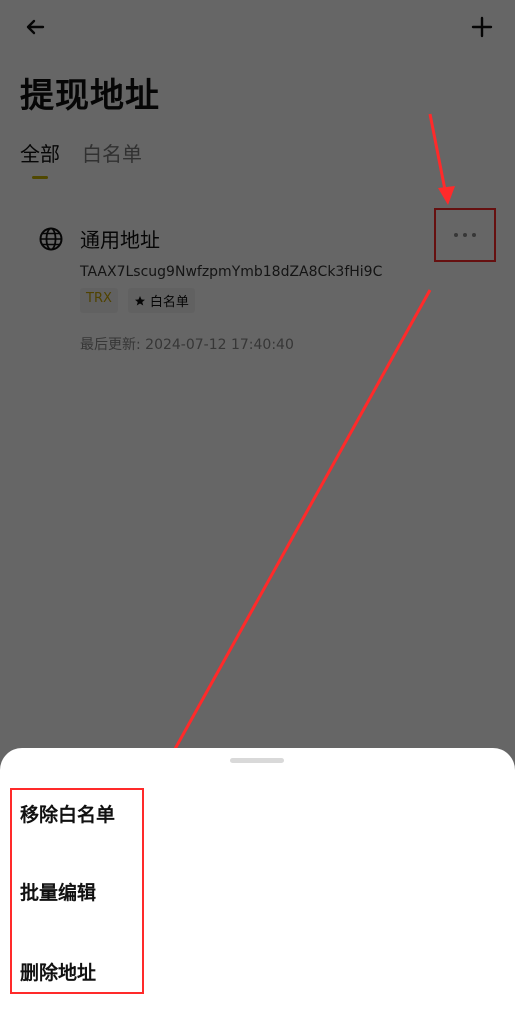  I want to click on whitelist-badge-label: 白名单, so click(169, 302).